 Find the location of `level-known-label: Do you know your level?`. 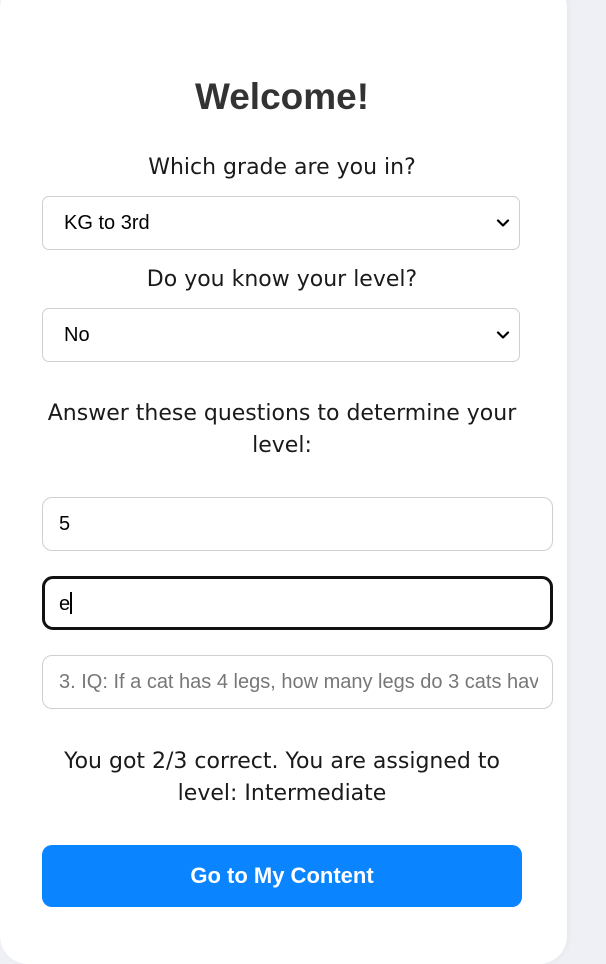

level-known-label: Do you know your level? is located at coordinates (282, 279).